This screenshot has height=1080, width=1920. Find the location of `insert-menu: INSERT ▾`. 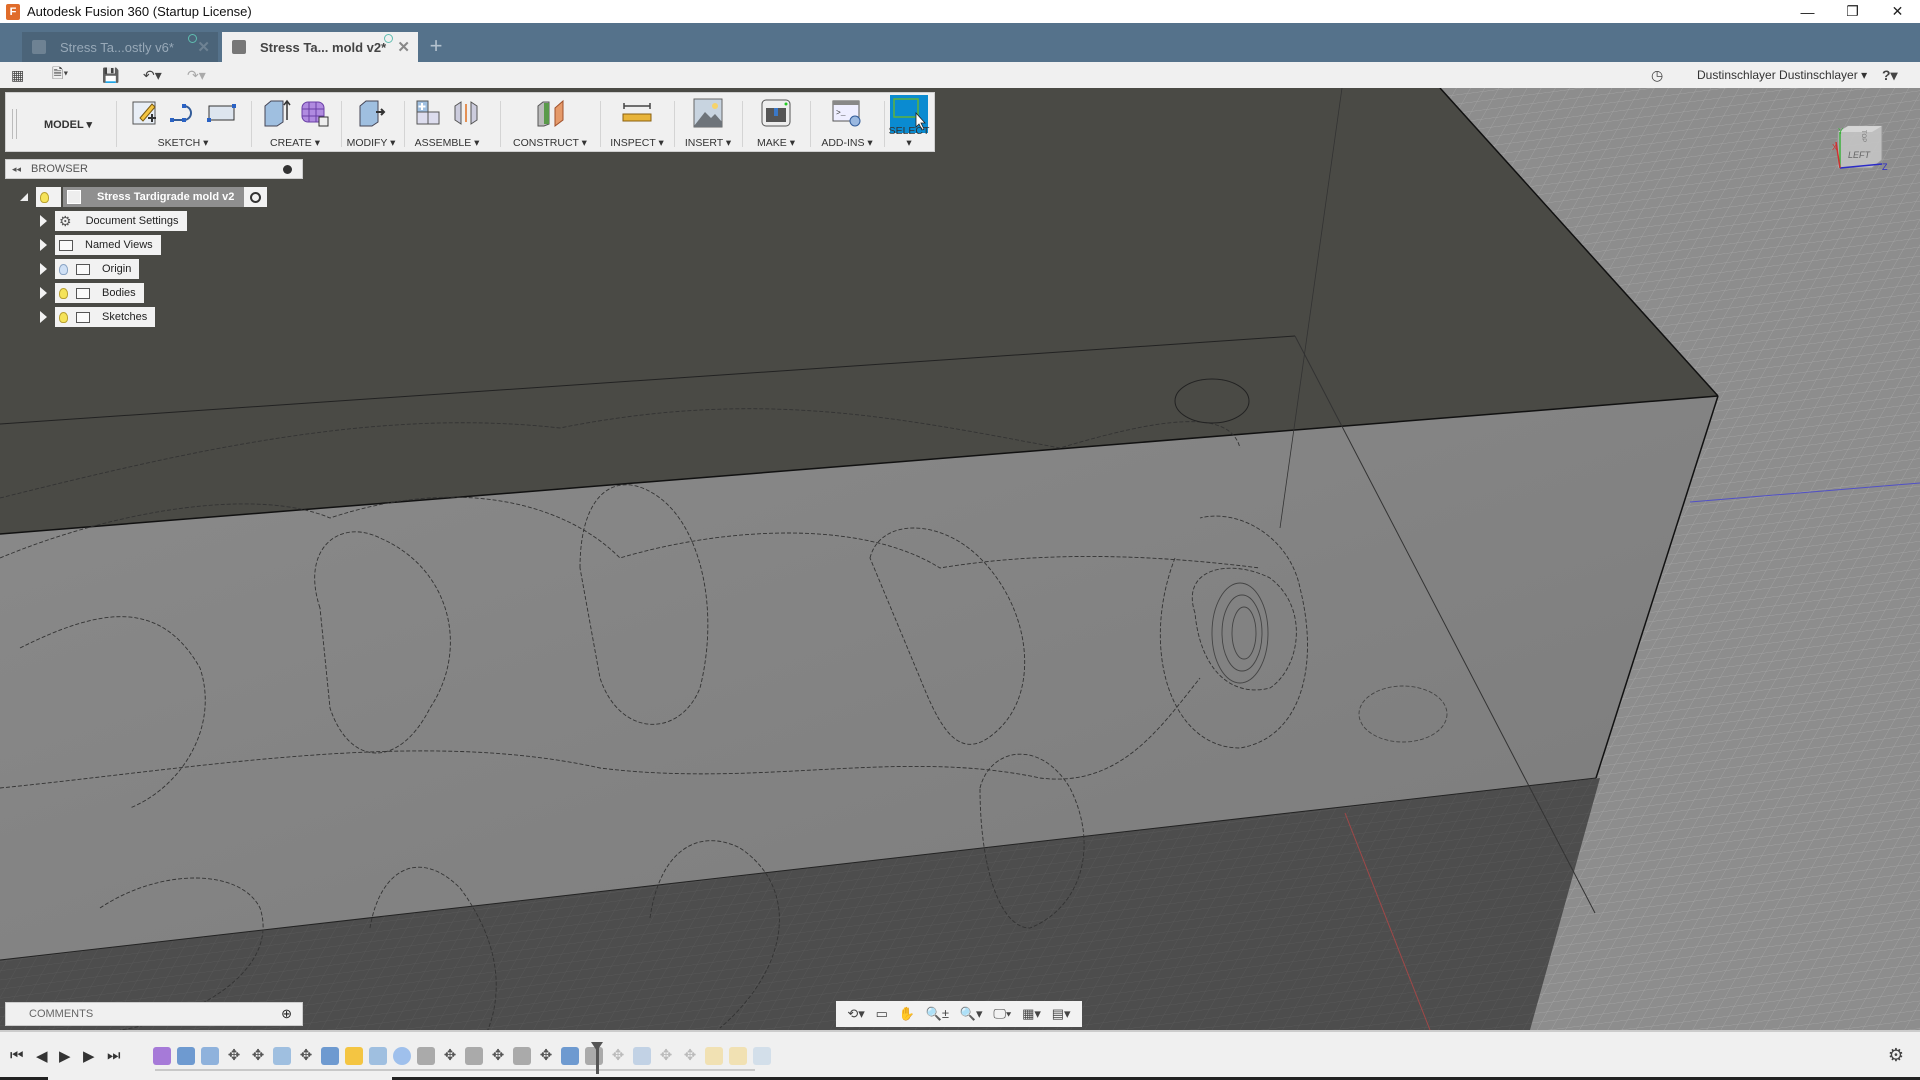

insert-menu: INSERT ▾ is located at coordinates (708, 143).